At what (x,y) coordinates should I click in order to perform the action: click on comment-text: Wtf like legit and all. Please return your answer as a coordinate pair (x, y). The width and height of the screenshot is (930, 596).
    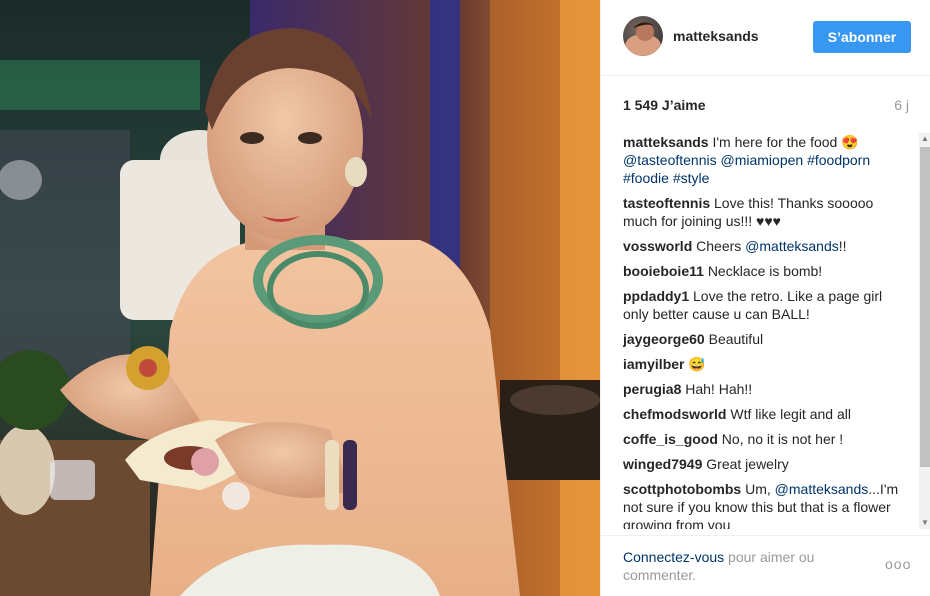
    Looking at the image, I should click on (790, 414).